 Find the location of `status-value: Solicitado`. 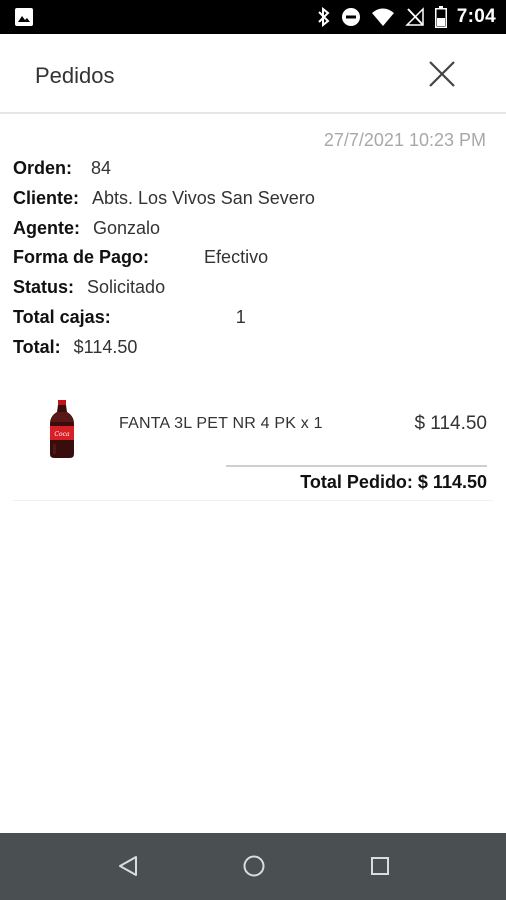

status-value: Solicitado is located at coordinates (126, 287).